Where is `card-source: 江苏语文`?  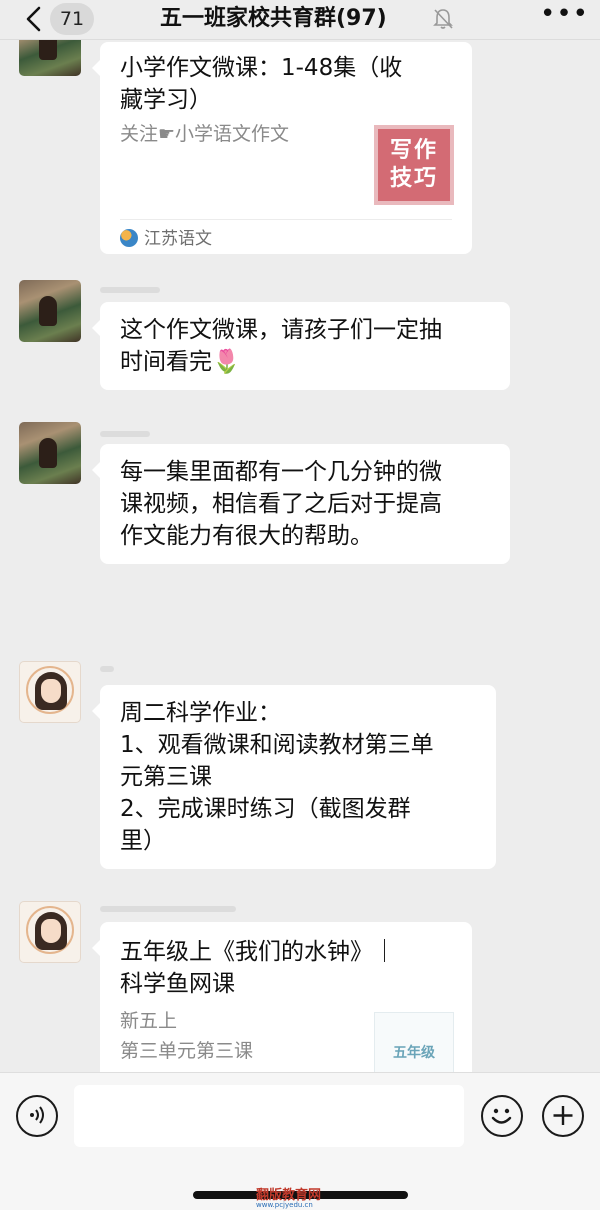
card-source: 江苏语文 is located at coordinates (166, 239).